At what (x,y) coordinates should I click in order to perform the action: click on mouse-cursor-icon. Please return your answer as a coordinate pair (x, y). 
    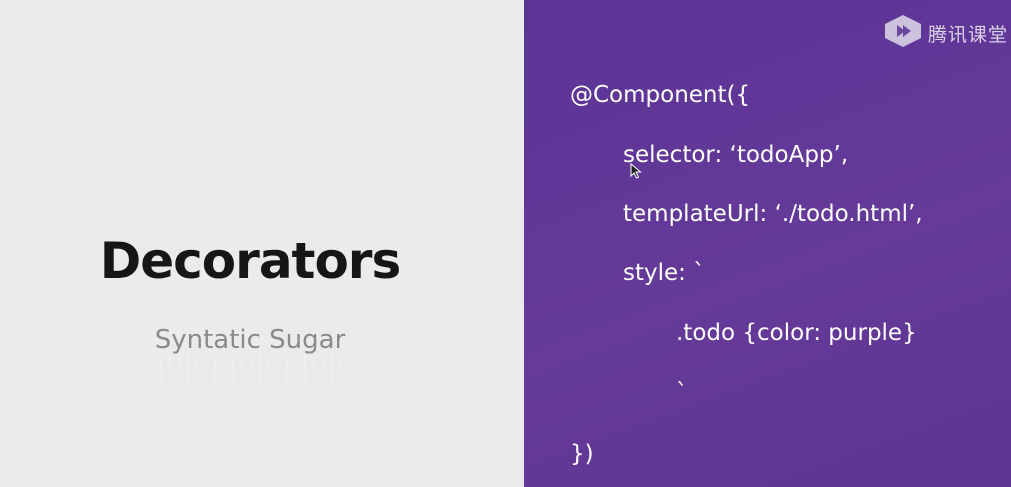
    Looking at the image, I should click on (636, 171).